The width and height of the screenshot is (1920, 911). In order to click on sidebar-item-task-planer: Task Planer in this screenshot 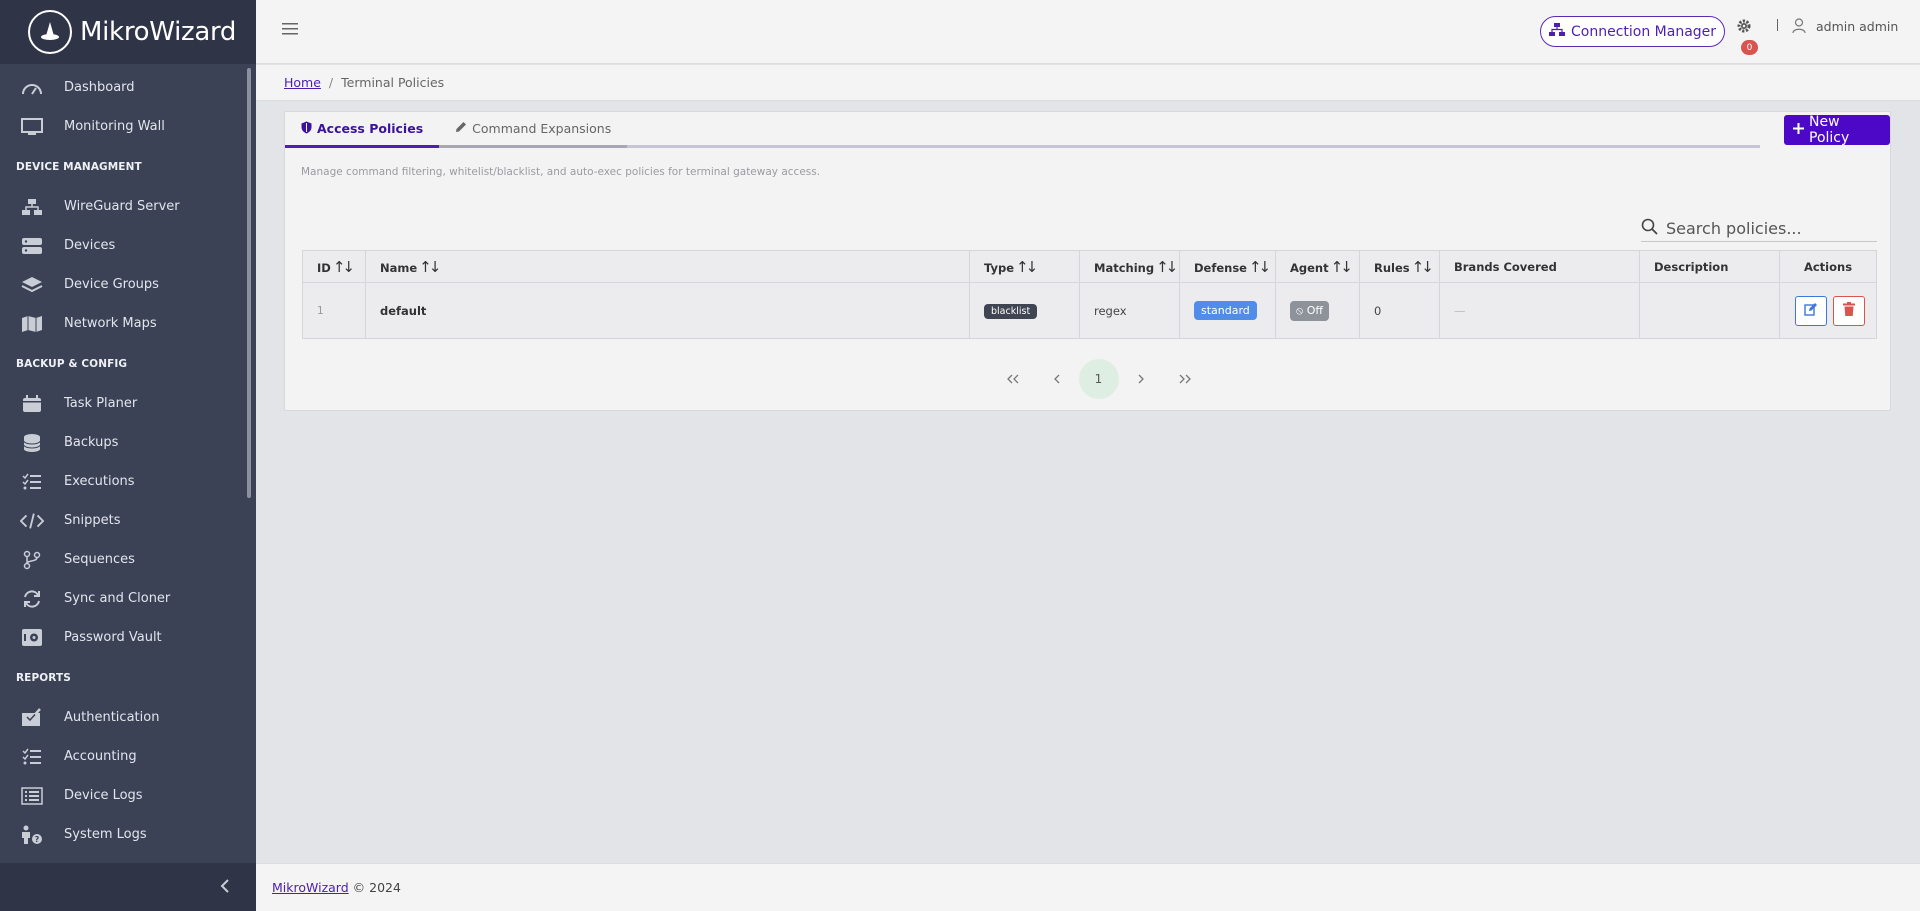, I will do `click(128, 403)`.